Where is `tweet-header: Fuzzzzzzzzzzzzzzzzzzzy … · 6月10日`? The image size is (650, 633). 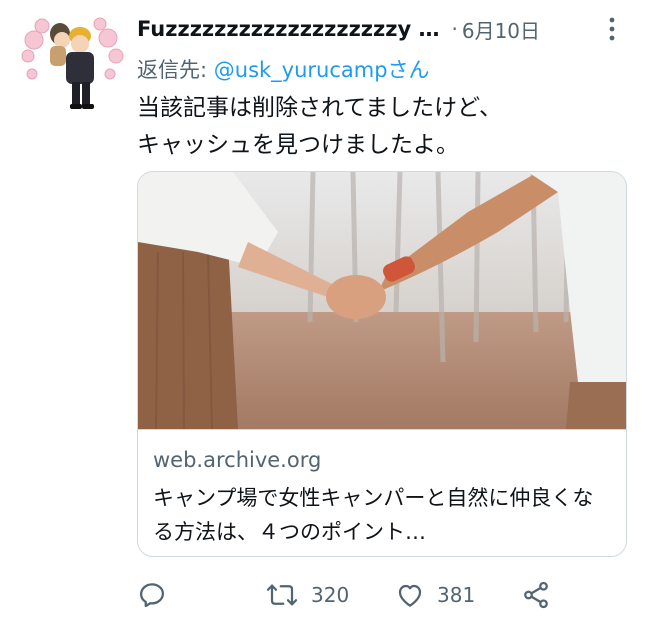
tweet-header: Fuzzzzzzzzzzzzzzzzzzzy … · 6月10日 is located at coordinates (382, 29).